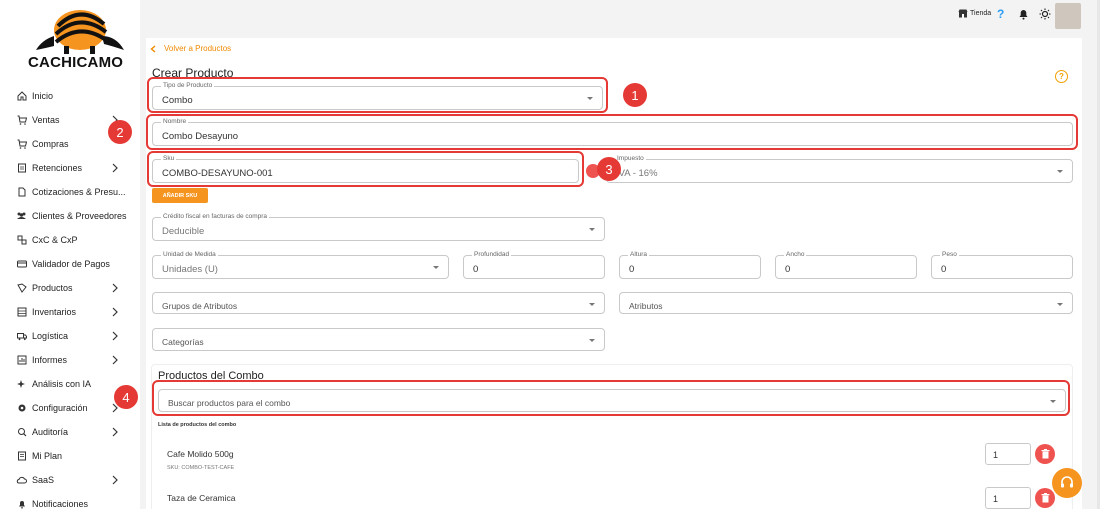 The width and height of the screenshot is (1100, 509). Describe the element at coordinates (846, 303) in the screenshot. I see `attributes-select: Atributos` at that location.